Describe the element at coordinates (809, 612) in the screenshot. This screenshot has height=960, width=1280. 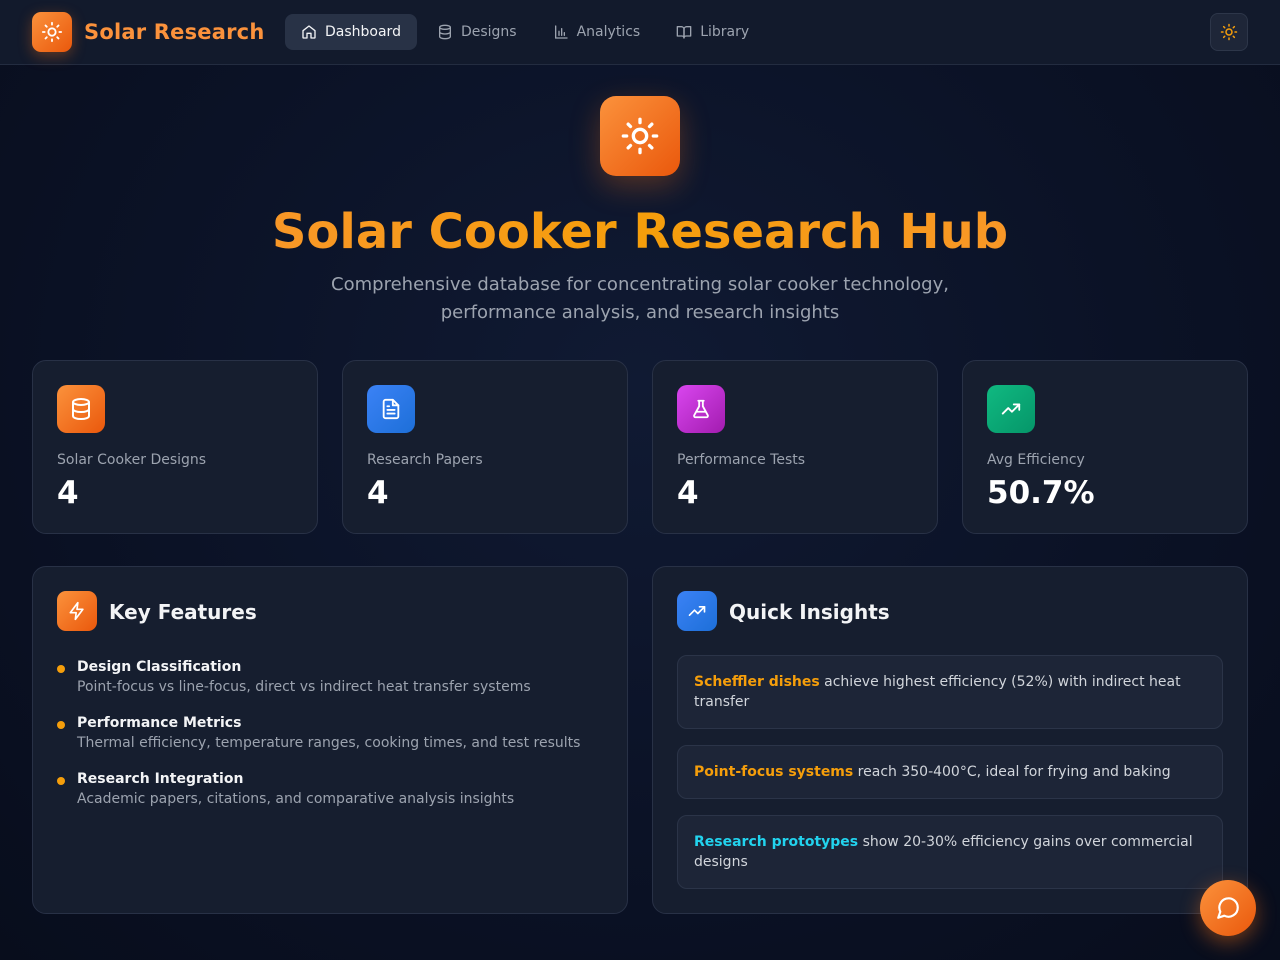
I see `panel-title: Quick Insights` at that location.